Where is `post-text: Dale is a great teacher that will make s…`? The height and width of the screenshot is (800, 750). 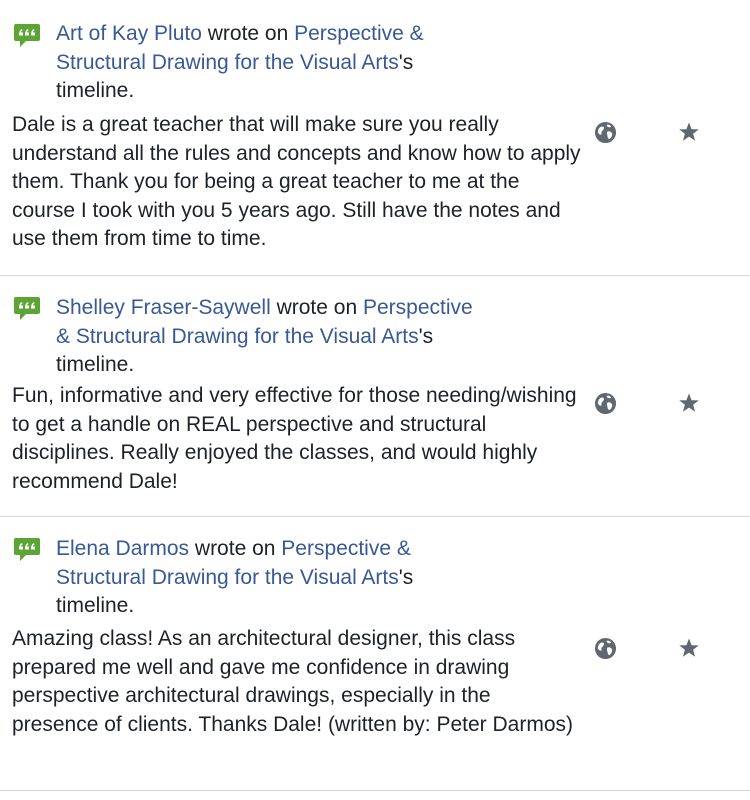 post-text: Dale is a great teacher that will make s… is located at coordinates (296, 181).